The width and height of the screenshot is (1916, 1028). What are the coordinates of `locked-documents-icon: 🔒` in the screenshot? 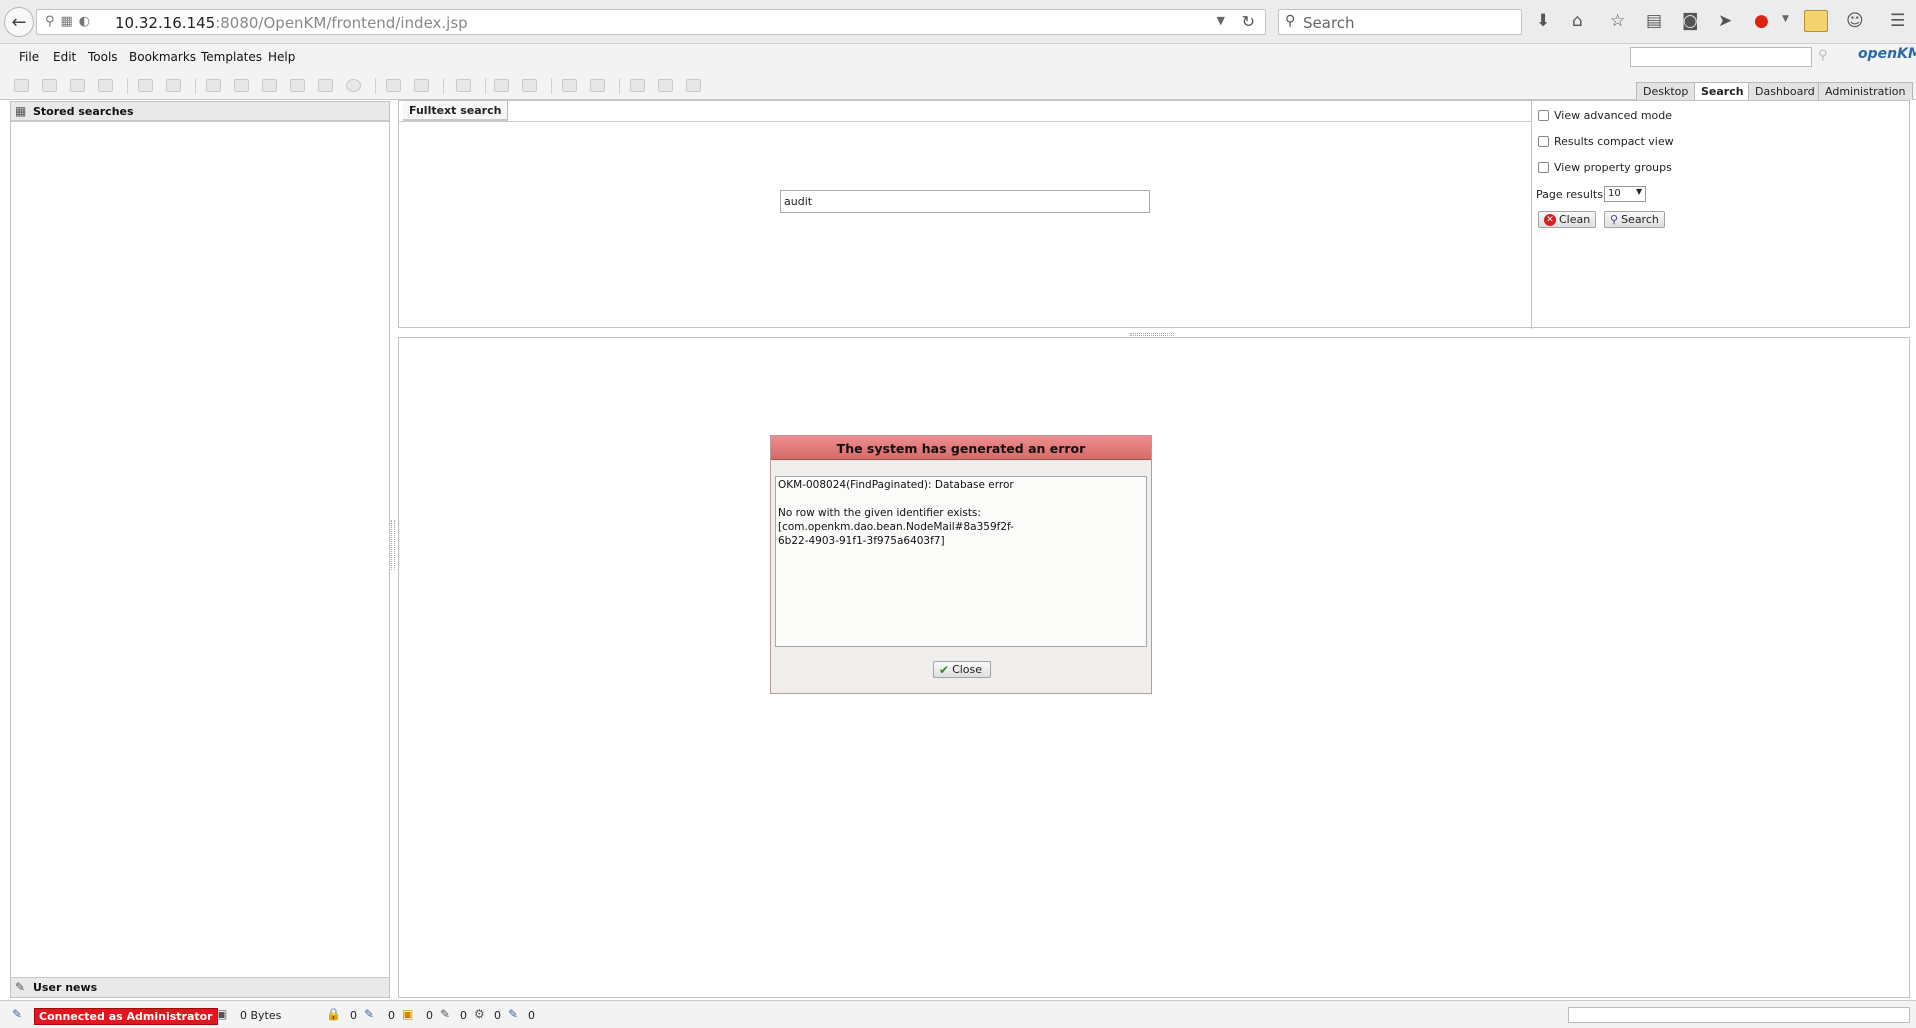 It's located at (333, 1014).